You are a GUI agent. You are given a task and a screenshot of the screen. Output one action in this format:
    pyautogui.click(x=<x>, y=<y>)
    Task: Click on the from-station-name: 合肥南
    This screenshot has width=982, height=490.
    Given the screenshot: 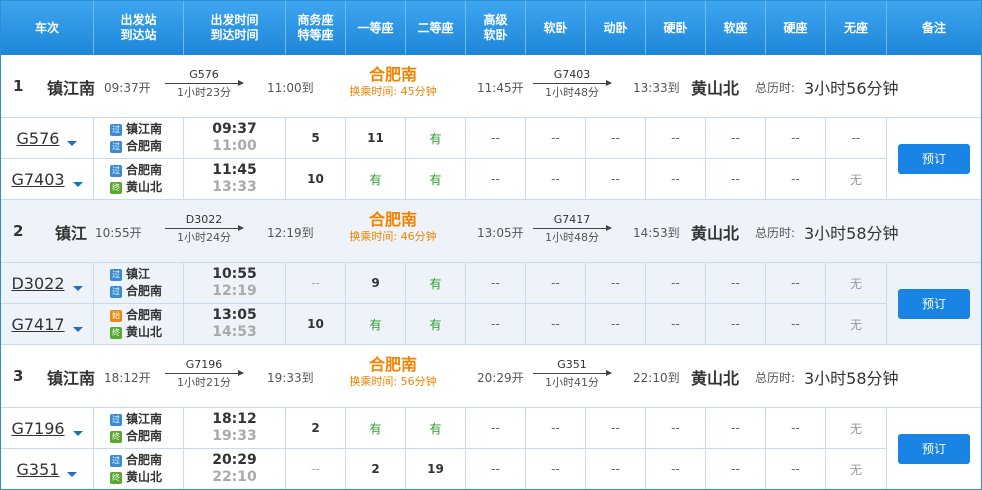 What is the action you would take?
    pyautogui.click(x=144, y=460)
    